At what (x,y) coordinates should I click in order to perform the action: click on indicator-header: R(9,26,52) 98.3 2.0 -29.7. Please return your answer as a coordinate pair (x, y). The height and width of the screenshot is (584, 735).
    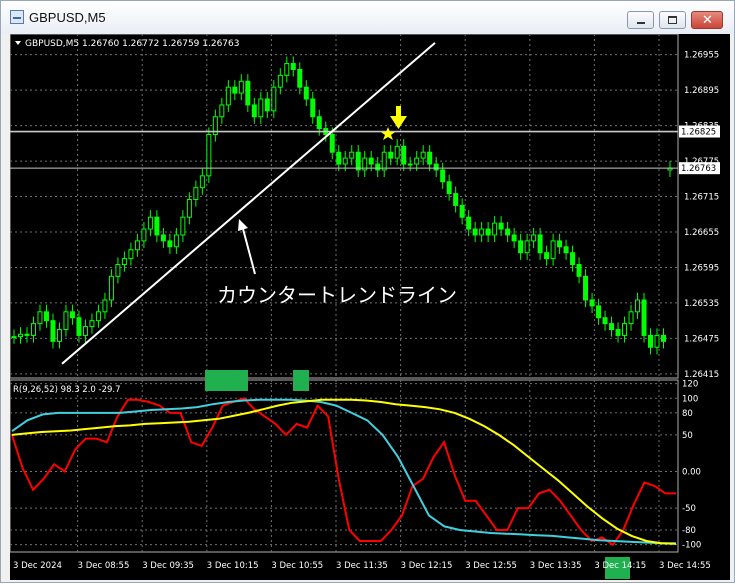
    Looking at the image, I should click on (67, 390).